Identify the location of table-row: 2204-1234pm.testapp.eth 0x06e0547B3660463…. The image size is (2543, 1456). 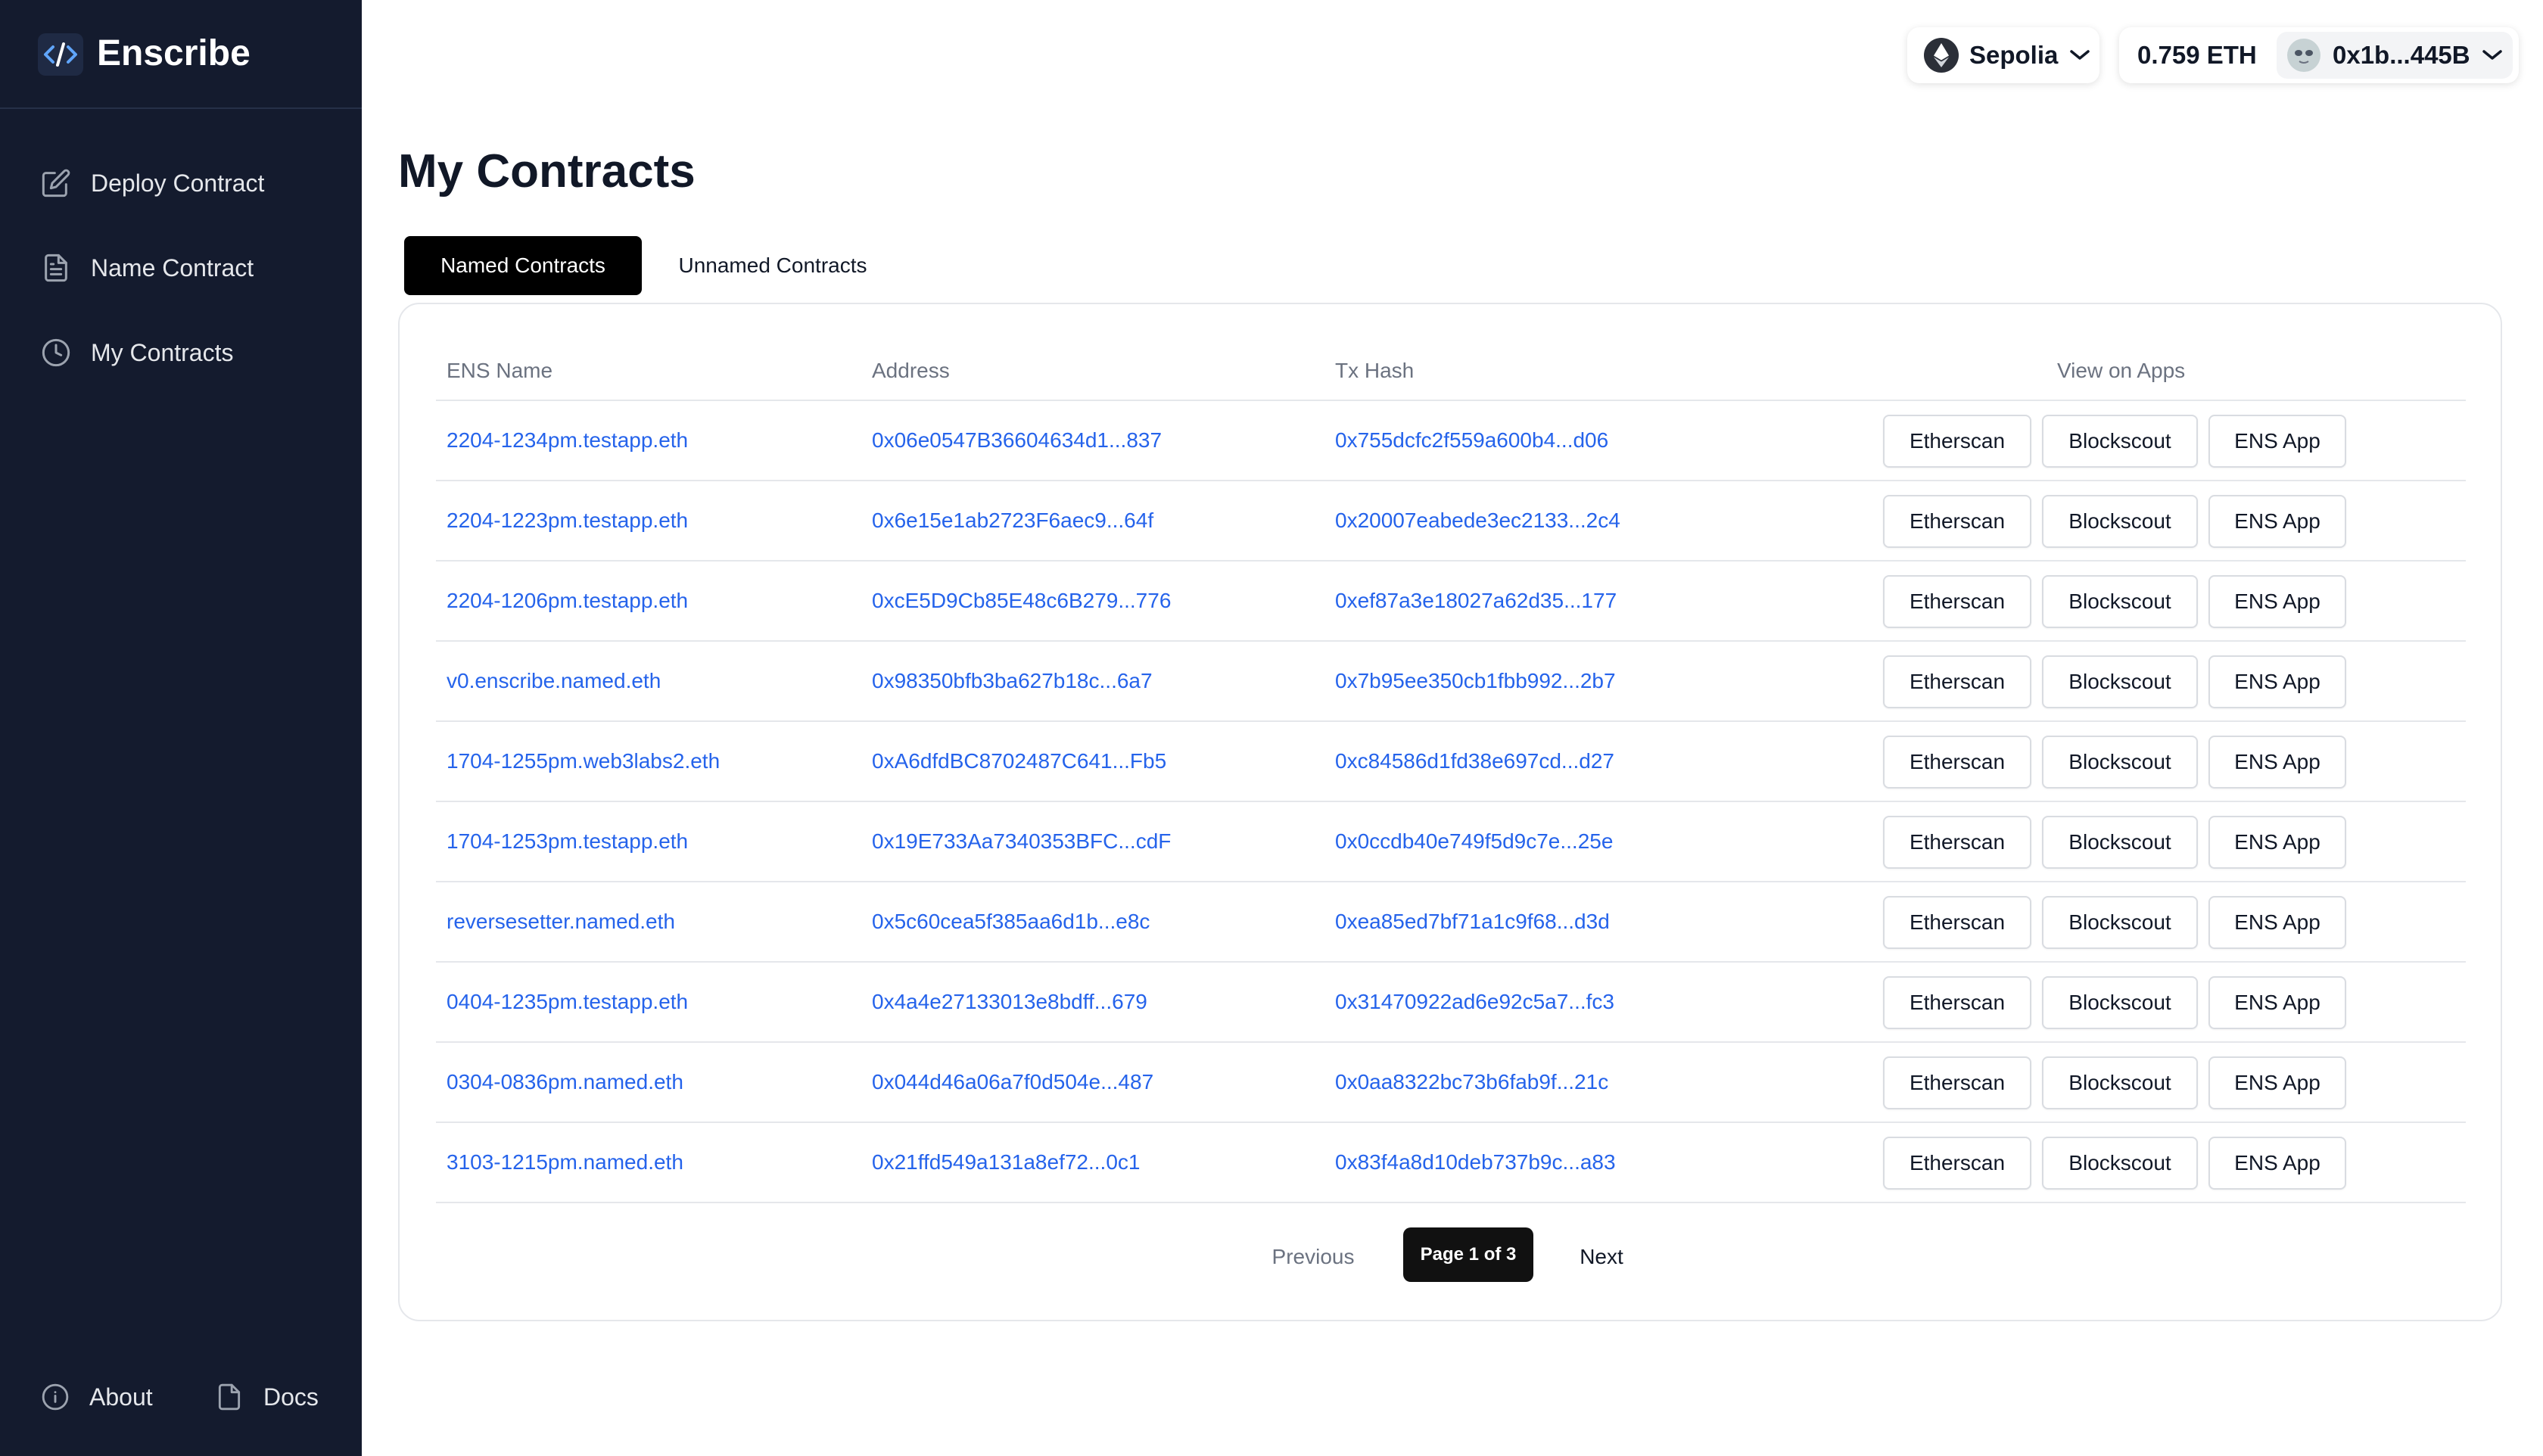
(1451, 441).